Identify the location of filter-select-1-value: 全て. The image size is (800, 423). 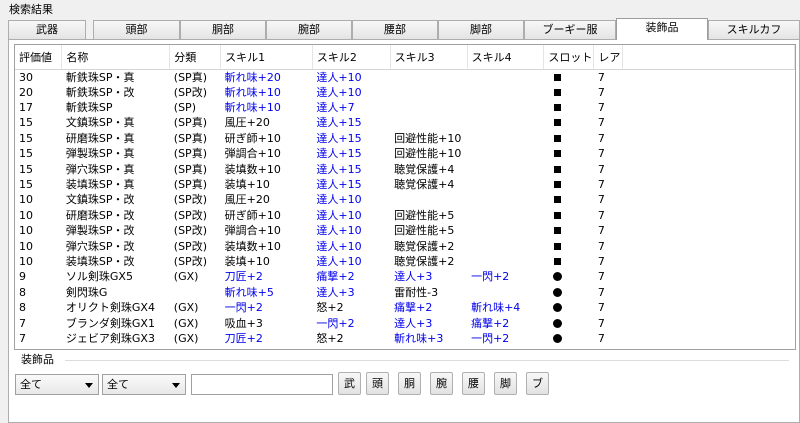
(31, 384).